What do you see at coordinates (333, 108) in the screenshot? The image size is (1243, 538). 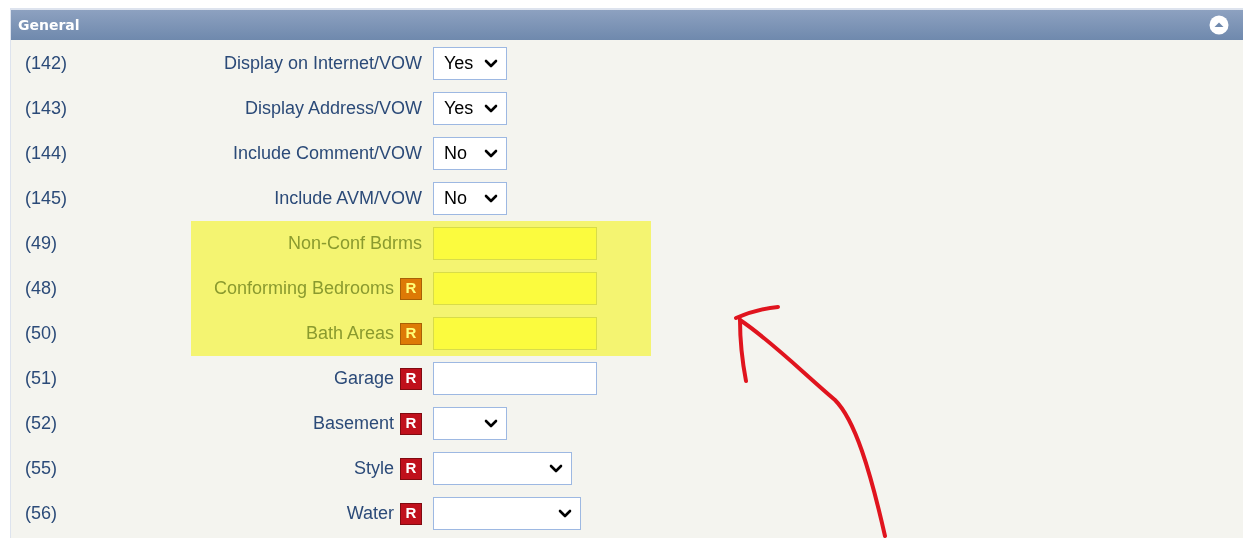 I see `field-label: Display Address/VOW` at bounding box center [333, 108].